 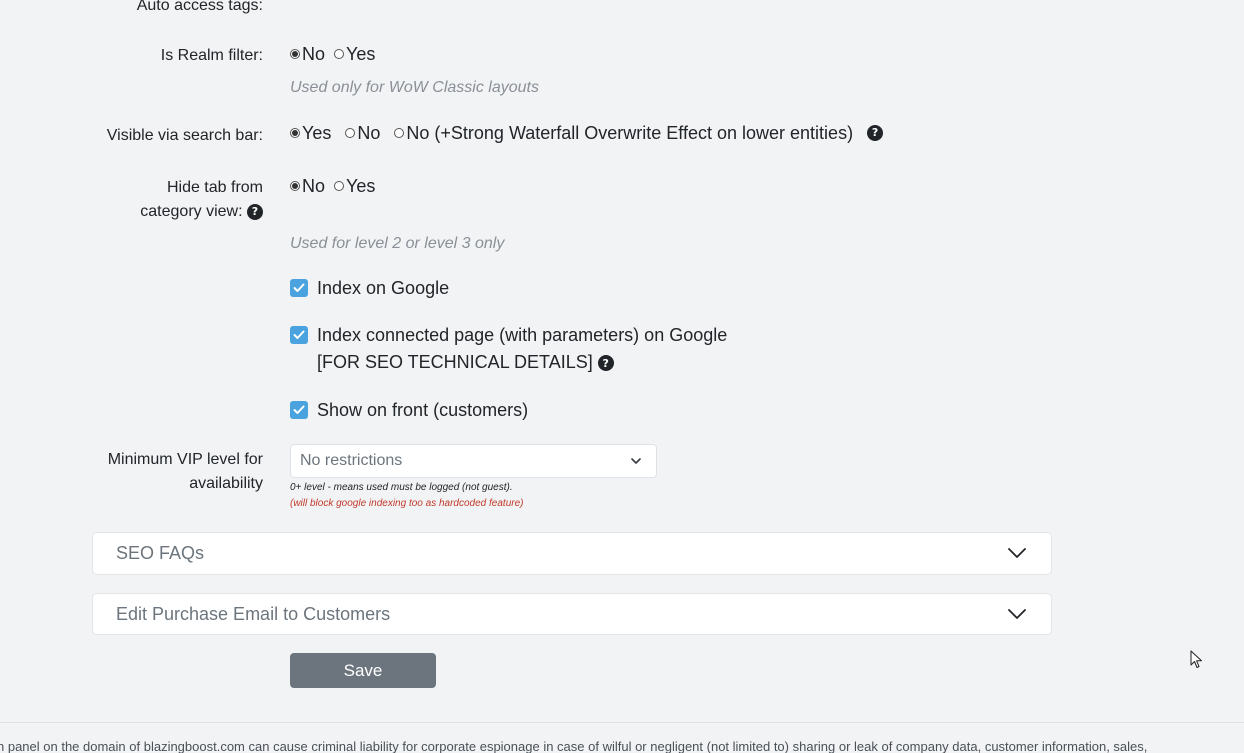 I want to click on index-google-checkbox, so click(x=299, y=288).